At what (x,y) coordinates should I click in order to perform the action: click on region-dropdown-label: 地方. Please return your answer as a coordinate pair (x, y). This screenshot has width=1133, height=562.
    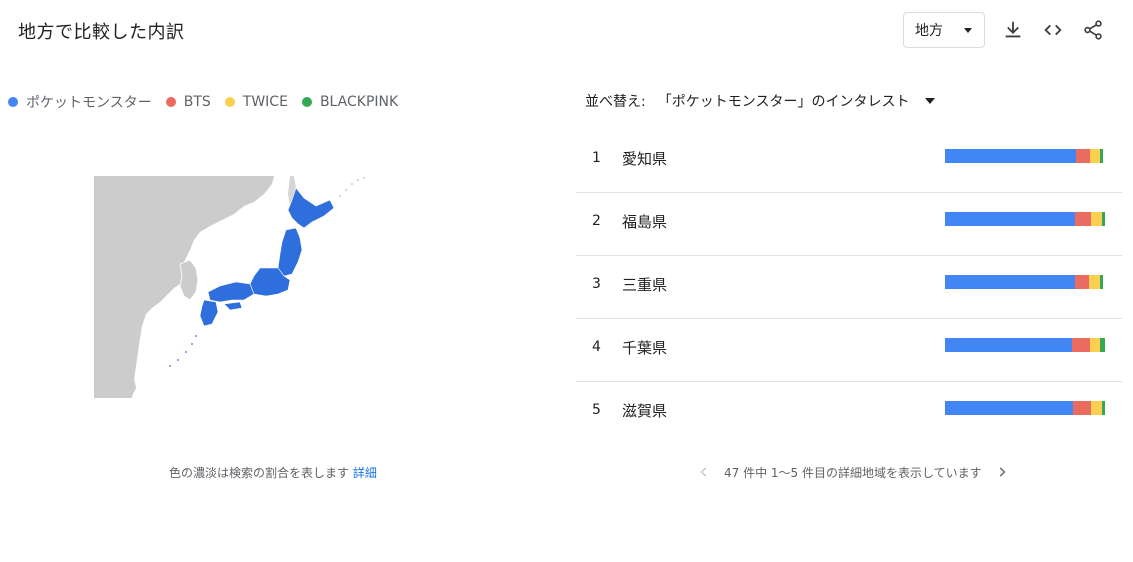
    Looking at the image, I should click on (929, 31).